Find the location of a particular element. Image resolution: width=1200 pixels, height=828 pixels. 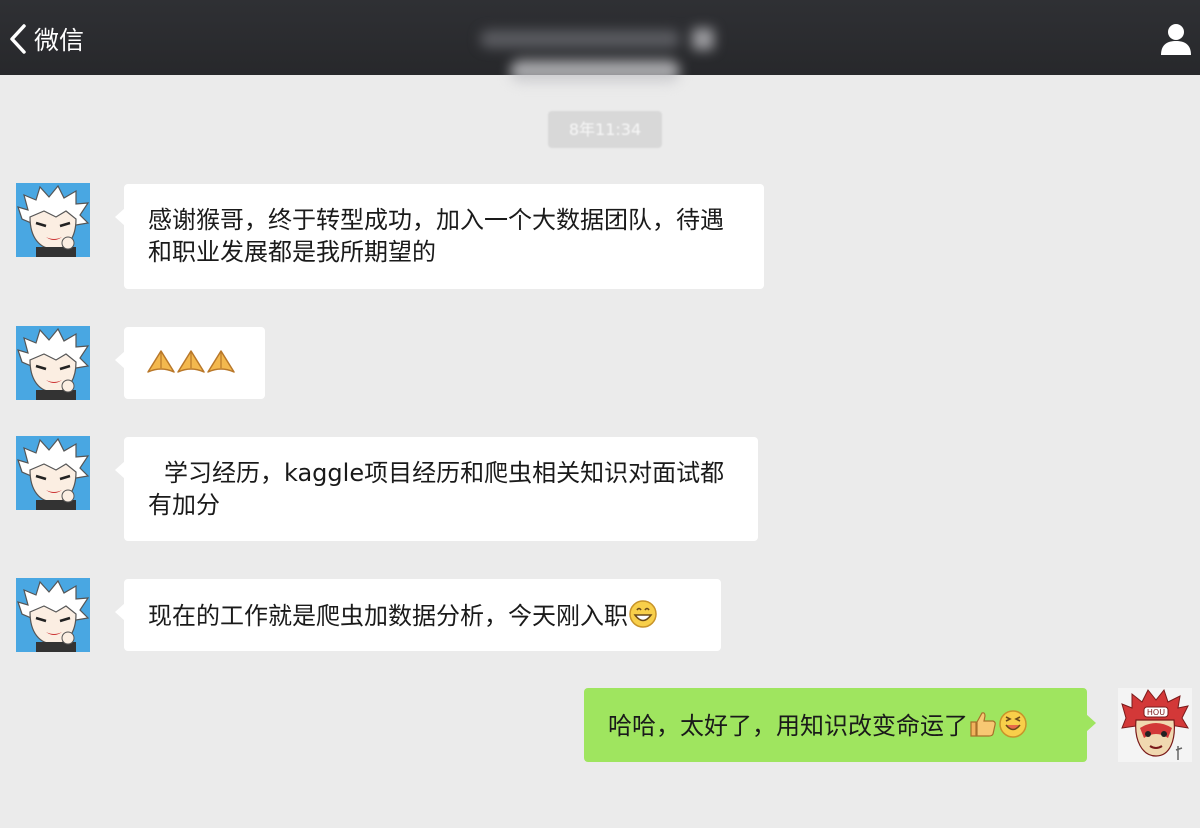

profile-button is located at coordinates (1176, 39).